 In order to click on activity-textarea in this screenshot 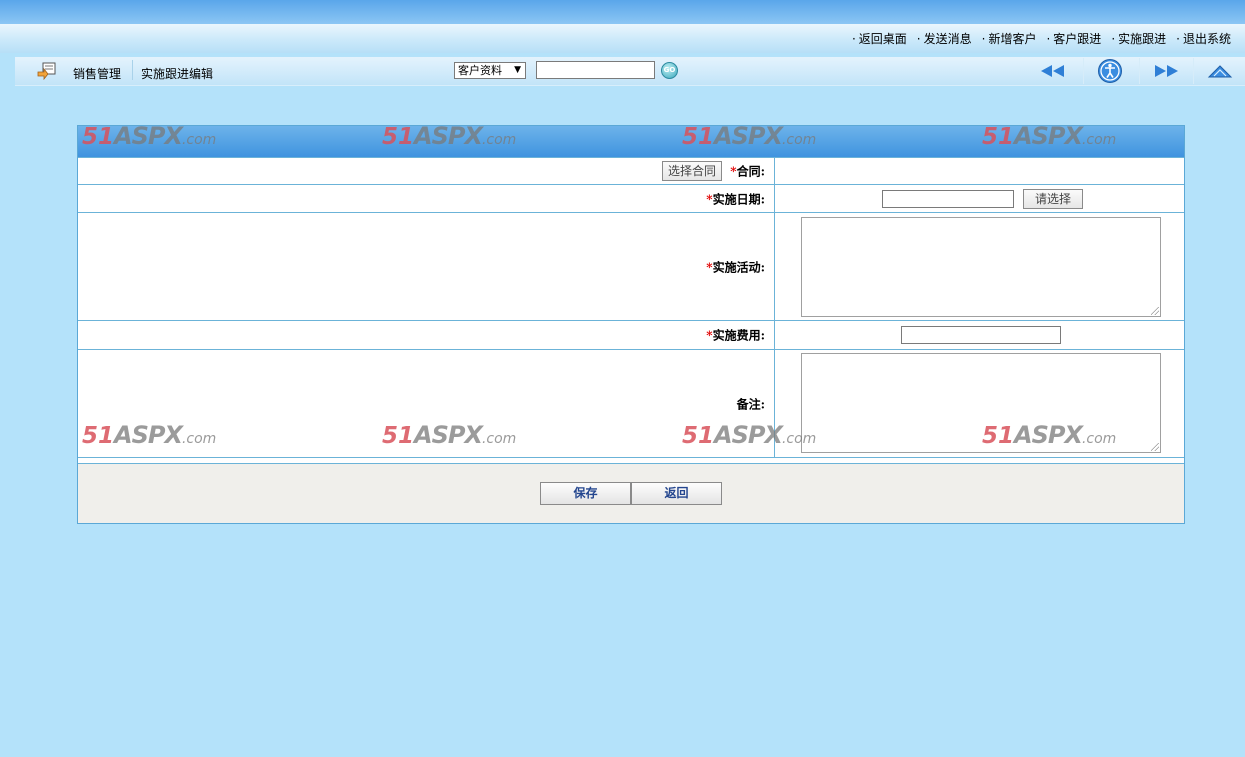, I will do `click(981, 267)`.